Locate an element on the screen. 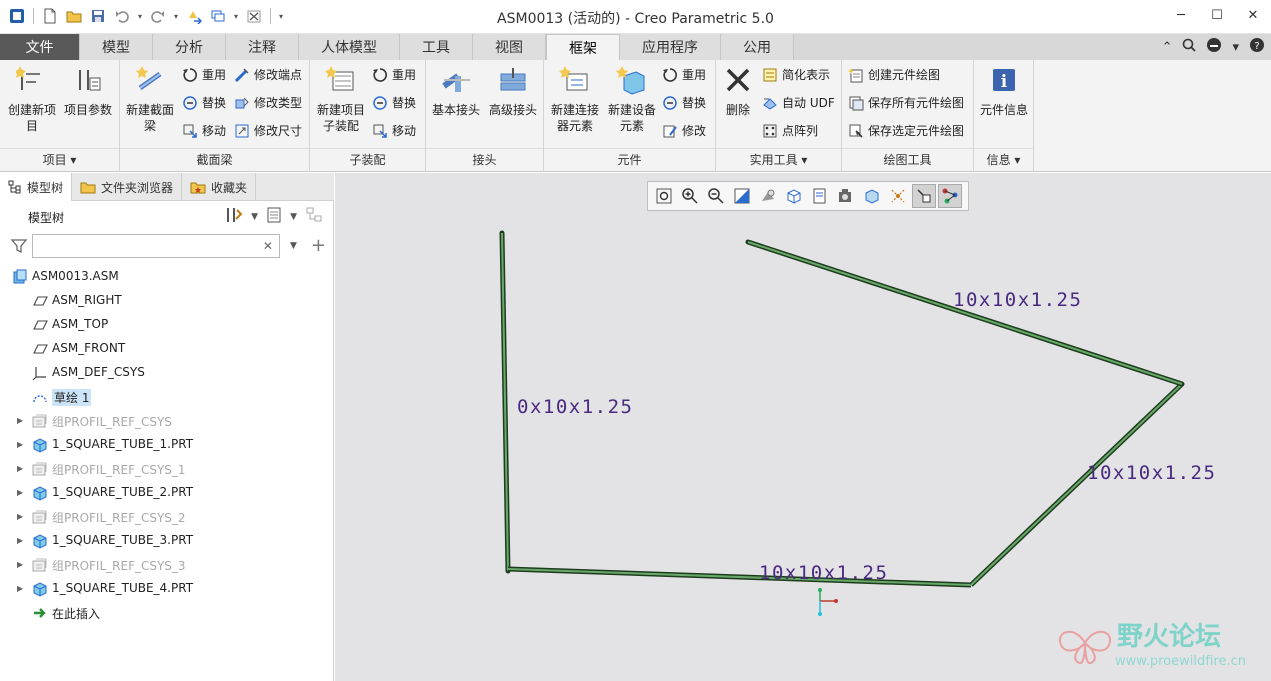 This screenshot has width=1271, height=681. component-reuse-button: 重用 is located at coordinates (684, 74).